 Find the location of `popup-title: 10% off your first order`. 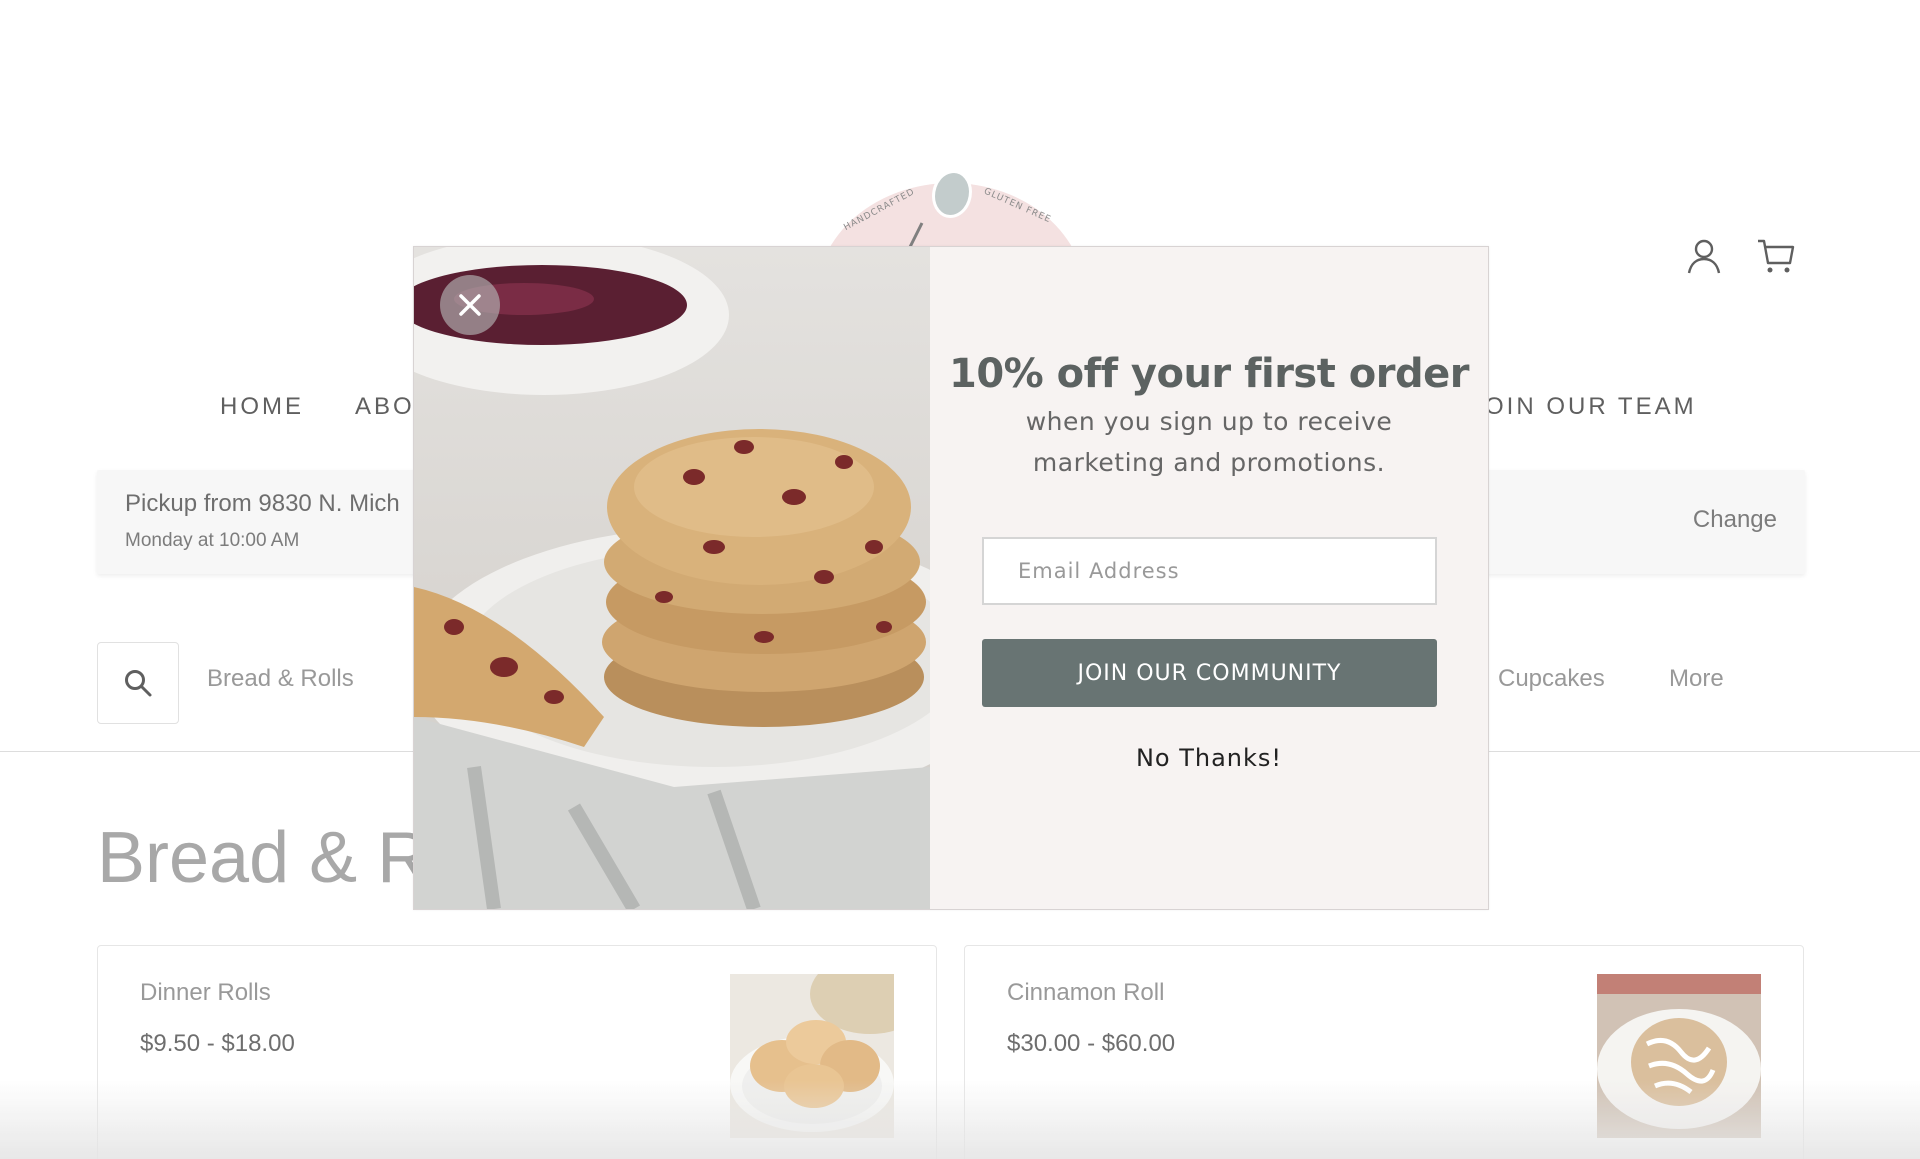

popup-title: 10% off your first order is located at coordinates (1209, 374).